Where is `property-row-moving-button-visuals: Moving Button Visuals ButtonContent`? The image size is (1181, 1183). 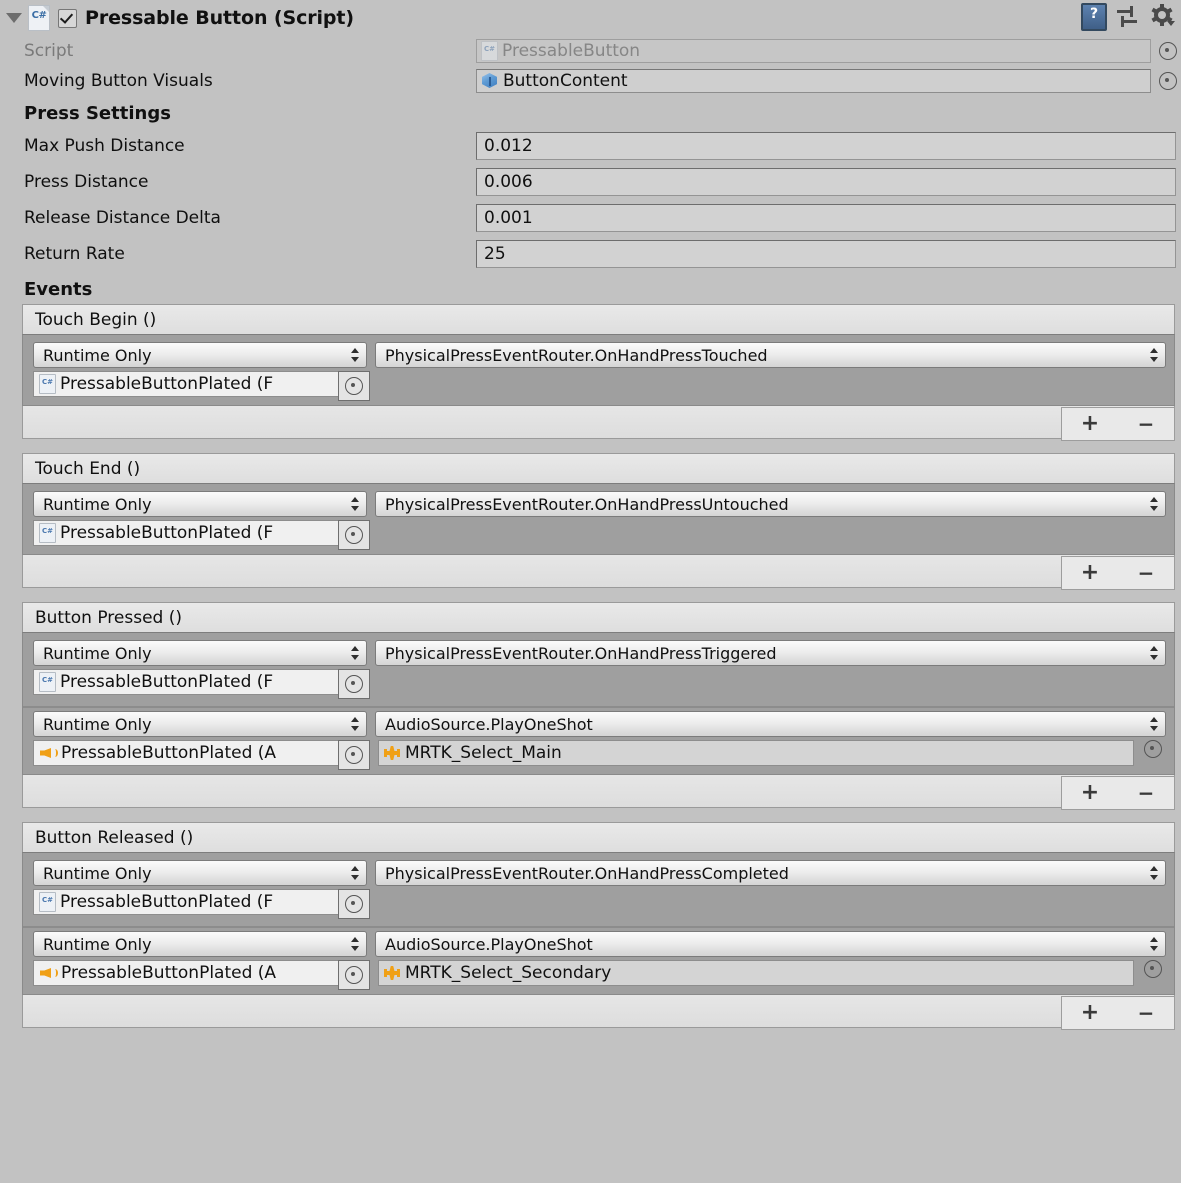
property-row-moving-button-visuals: Moving Button Visuals ButtonContent is located at coordinates (590, 81).